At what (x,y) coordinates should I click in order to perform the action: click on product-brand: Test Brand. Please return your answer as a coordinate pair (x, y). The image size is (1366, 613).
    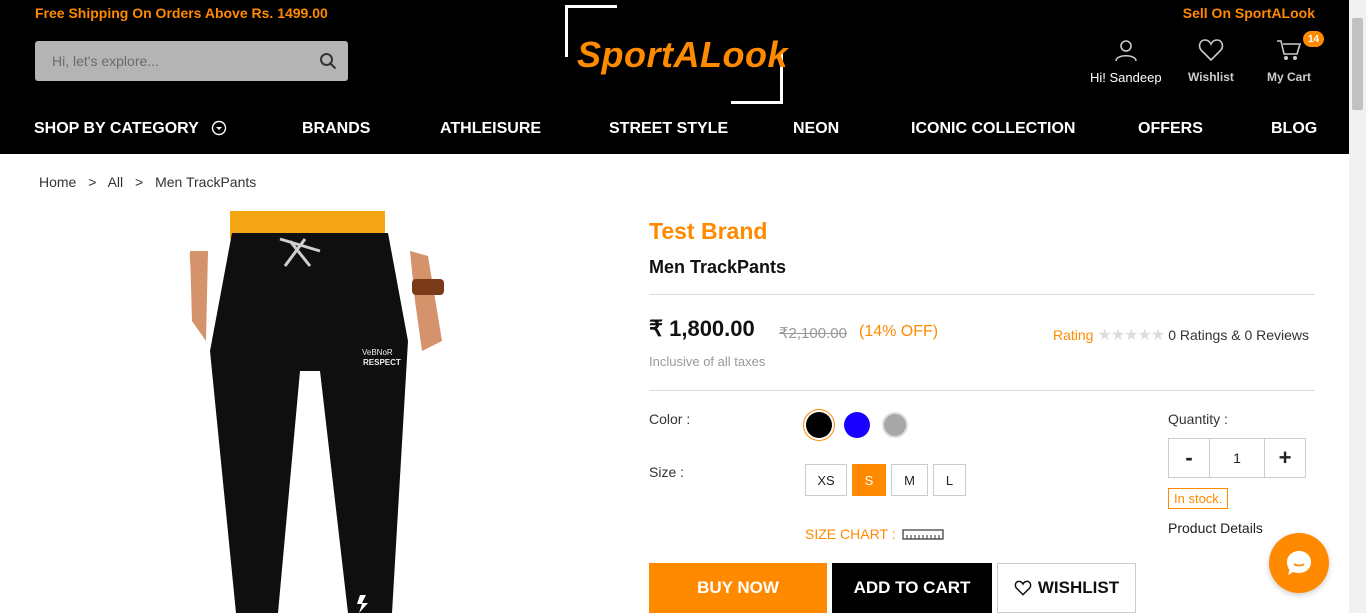
    Looking at the image, I should click on (708, 231).